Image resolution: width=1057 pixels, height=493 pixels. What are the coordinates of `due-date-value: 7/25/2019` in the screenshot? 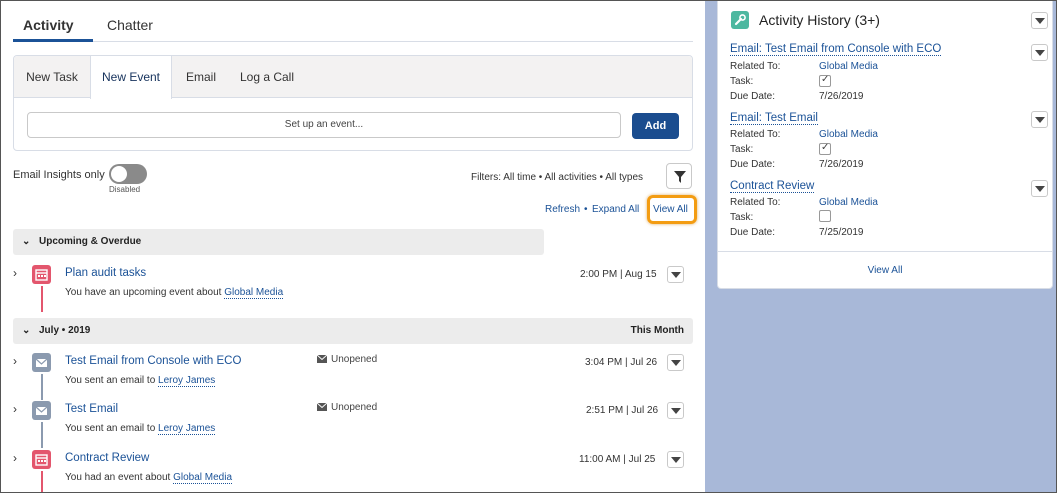 It's located at (841, 232).